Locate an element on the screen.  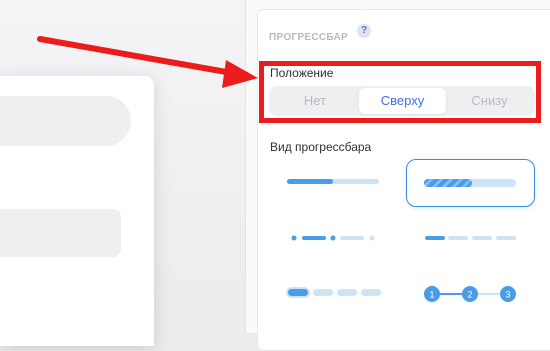
step-number: 3 is located at coordinates (507, 295).